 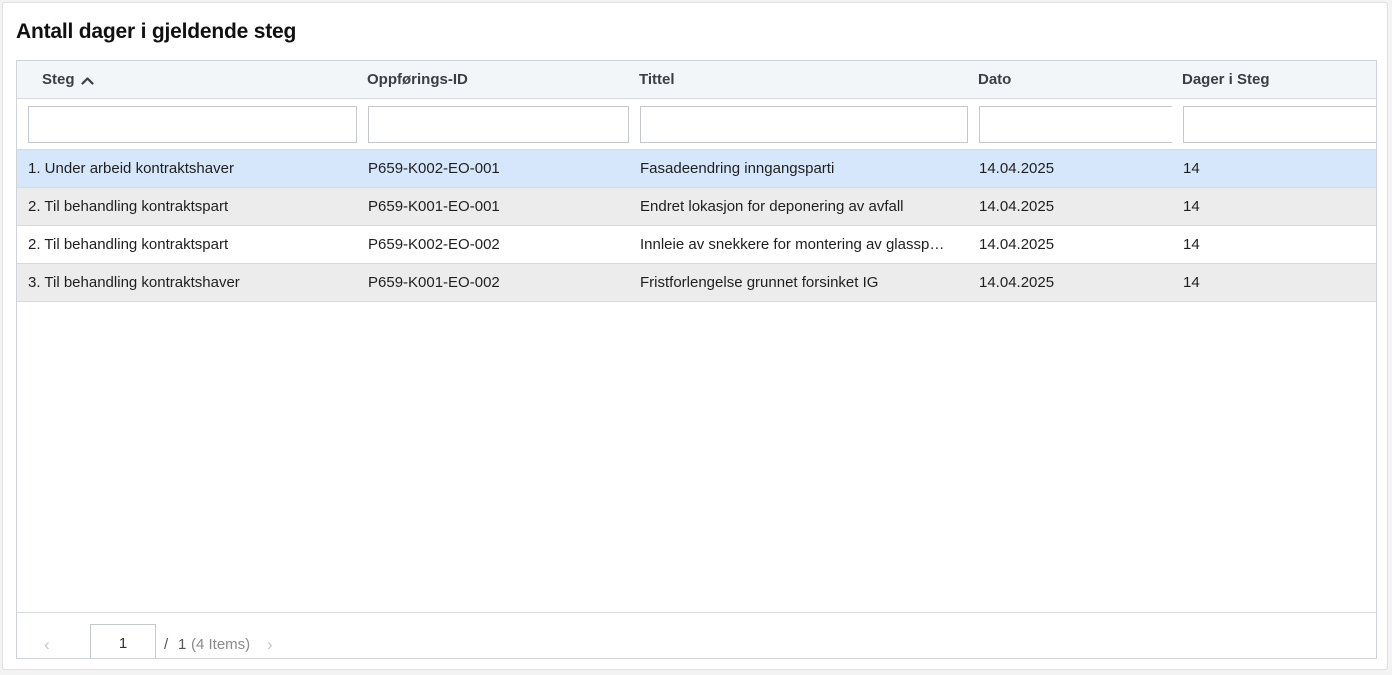 What do you see at coordinates (434, 206) in the screenshot?
I see `cell-oppforings-id: P659-K001-EO-001` at bounding box center [434, 206].